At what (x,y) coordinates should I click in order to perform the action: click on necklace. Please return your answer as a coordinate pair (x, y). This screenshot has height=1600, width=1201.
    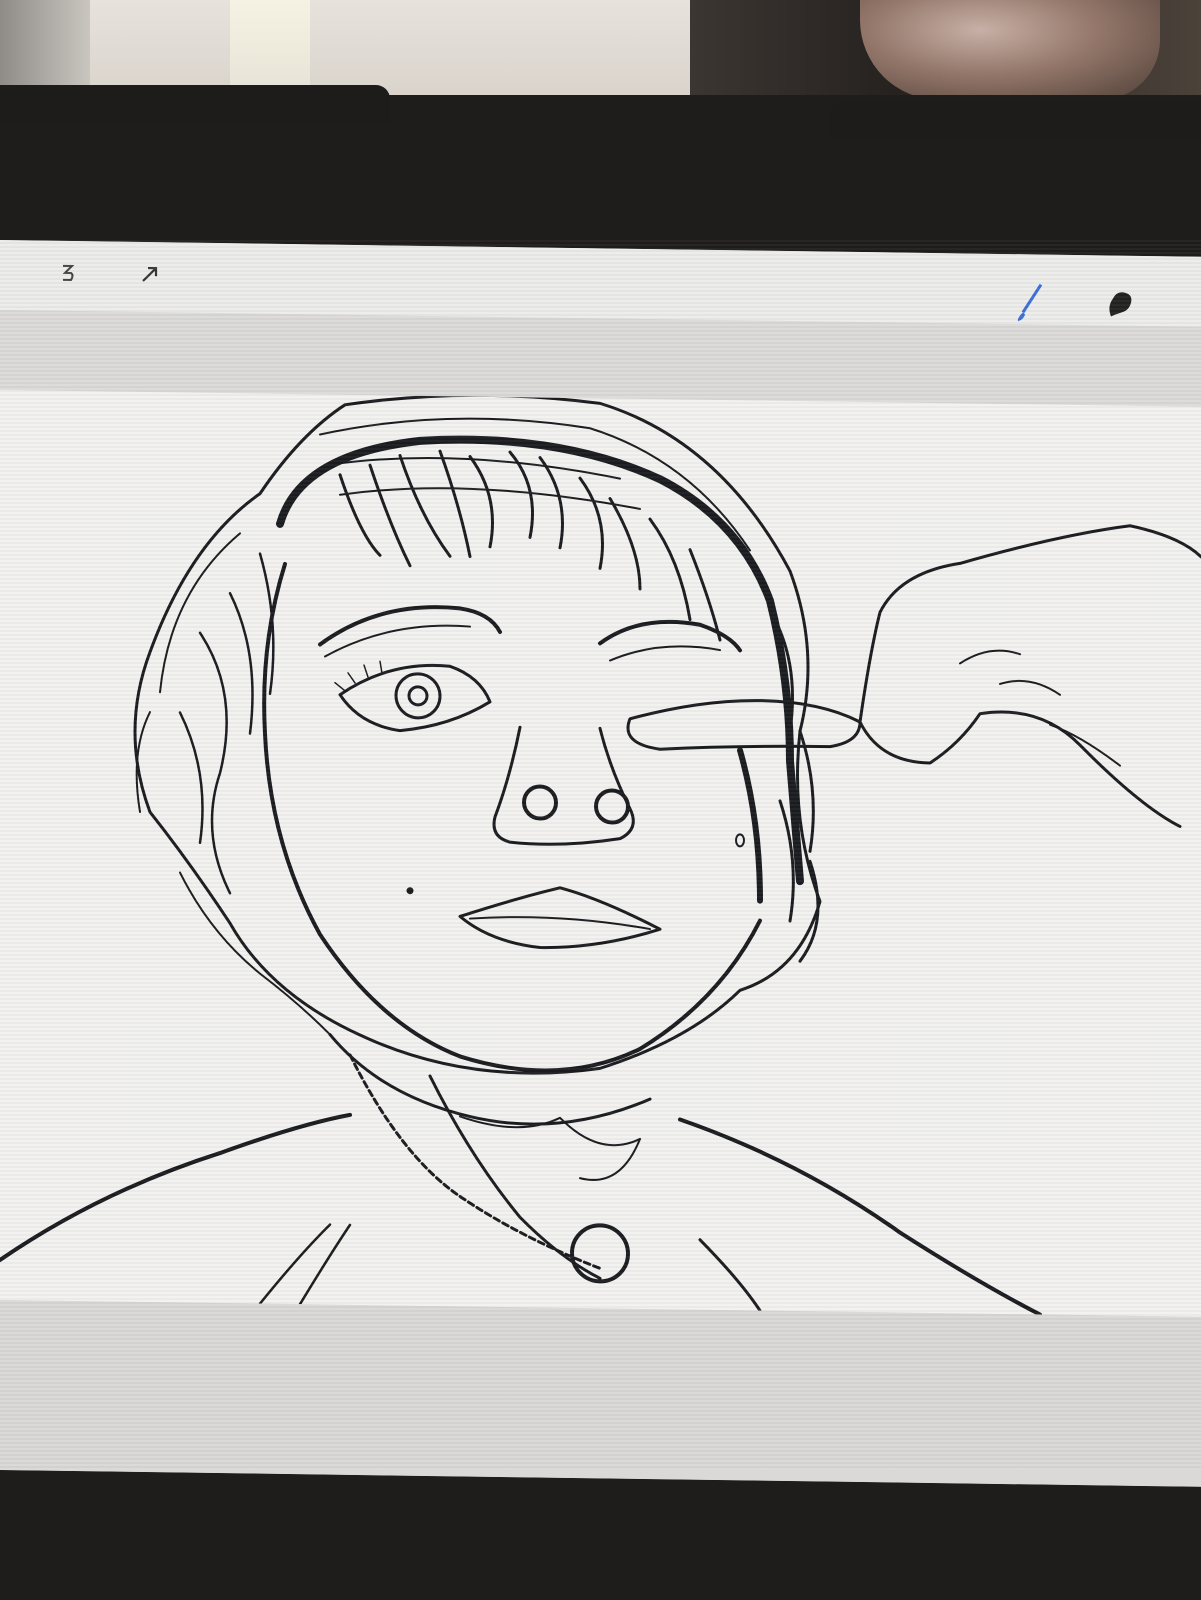
    Looking at the image, I should click on (475, 1161).